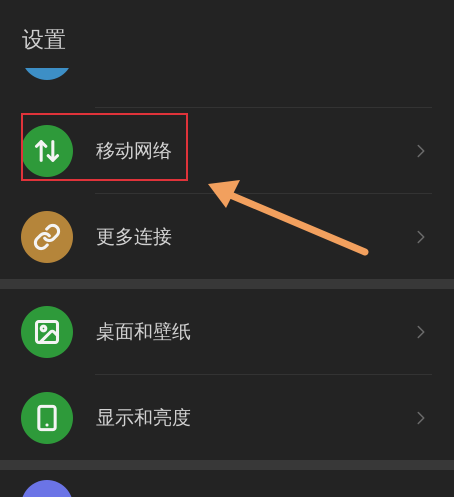 This screenshot has height=497, width=454. Describe the element at coordinates (44, 39) in the screenshot. I see `page-title: 设置` at that location.